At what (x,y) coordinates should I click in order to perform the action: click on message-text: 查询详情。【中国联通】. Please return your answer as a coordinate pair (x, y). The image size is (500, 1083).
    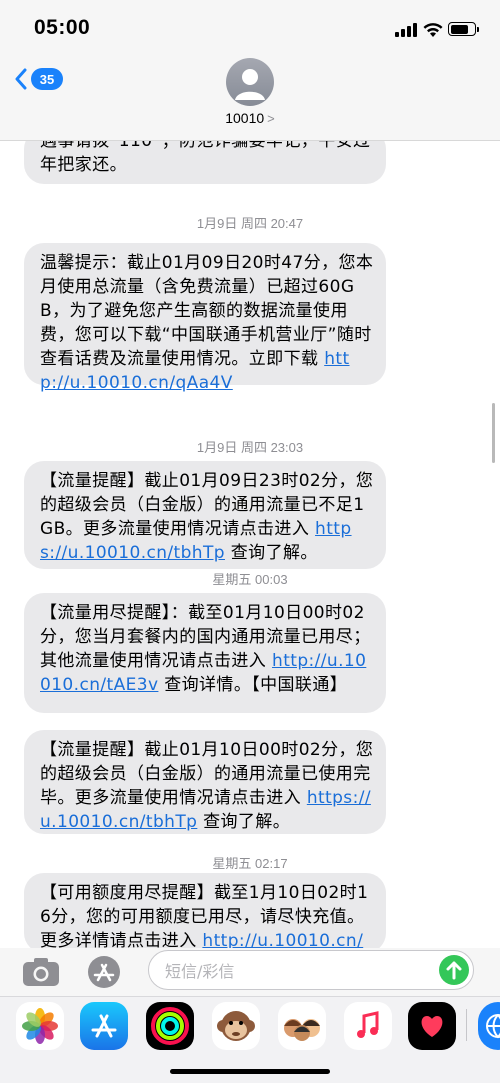
    Looking at the image, I should click on (253, 685).